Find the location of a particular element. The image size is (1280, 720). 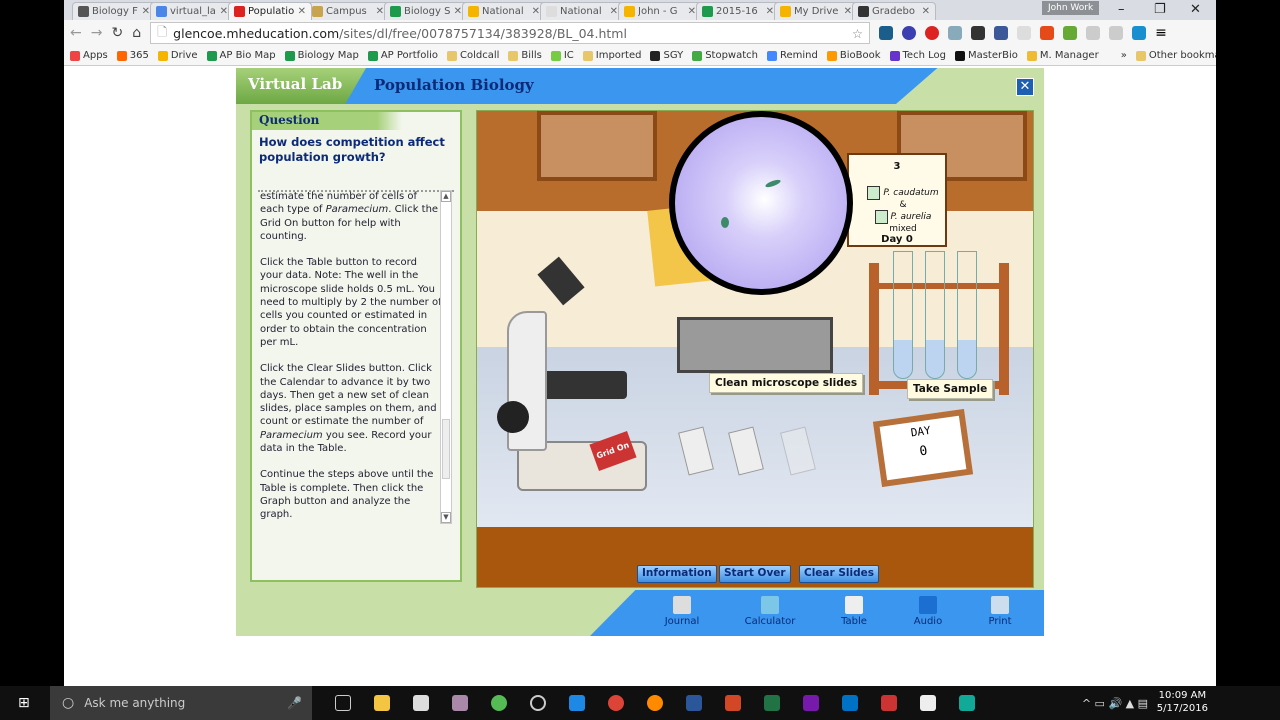

scroll-down-arrow: ▼ is located at coordinates (446, 517).